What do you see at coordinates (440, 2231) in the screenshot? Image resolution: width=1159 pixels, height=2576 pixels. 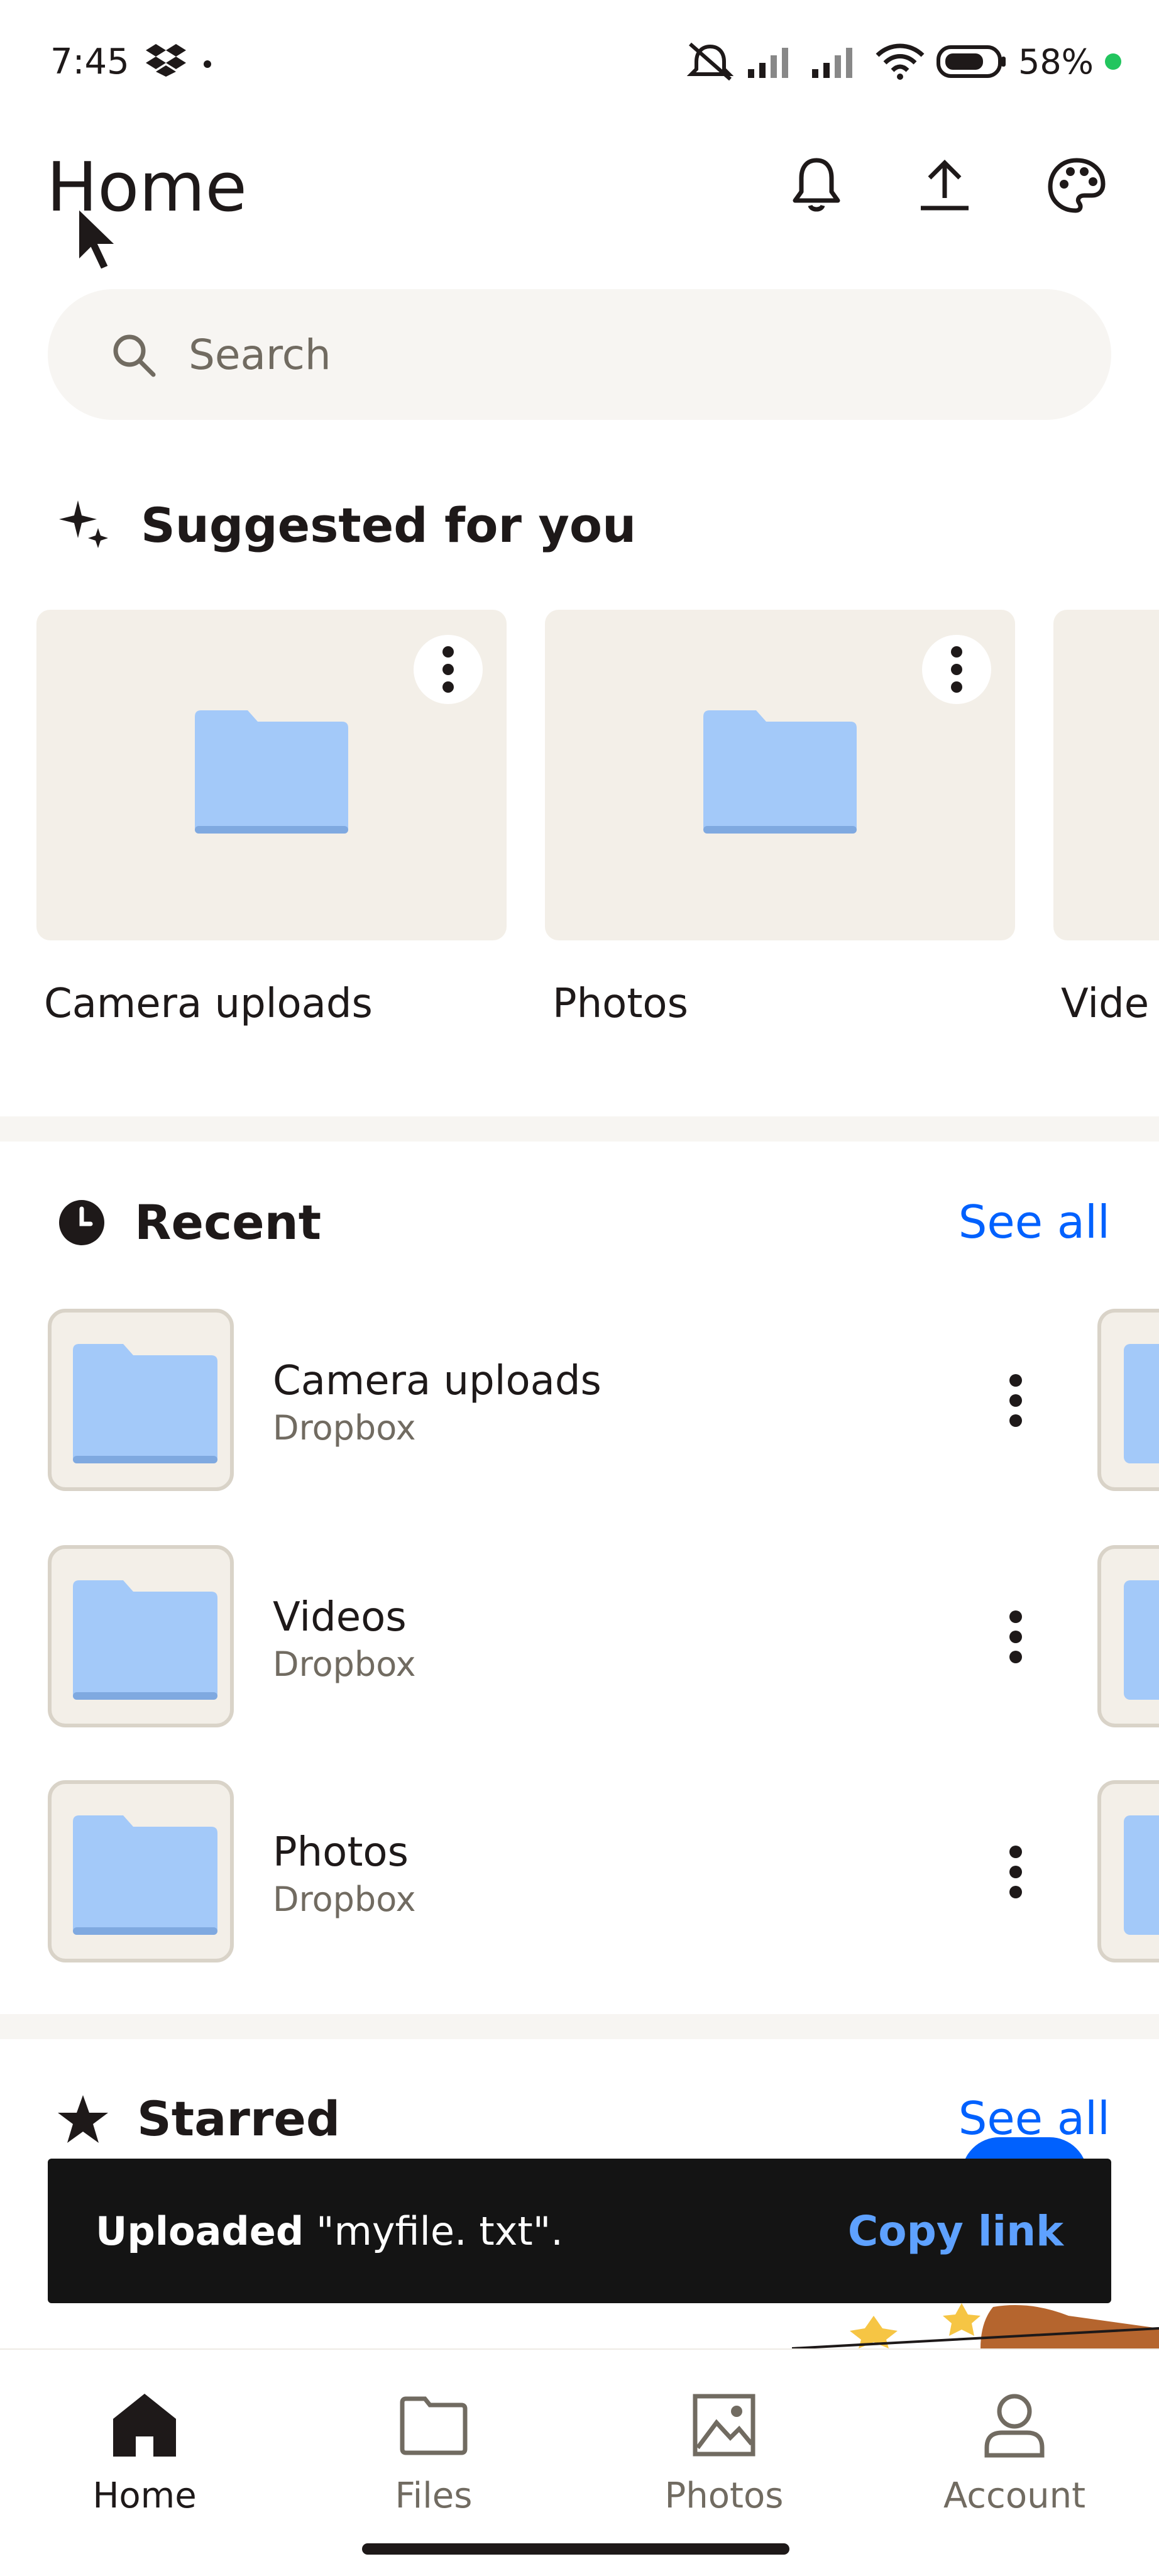 I see `toast-filename: "myfile. txt".` at bounding box center [440, 2231].